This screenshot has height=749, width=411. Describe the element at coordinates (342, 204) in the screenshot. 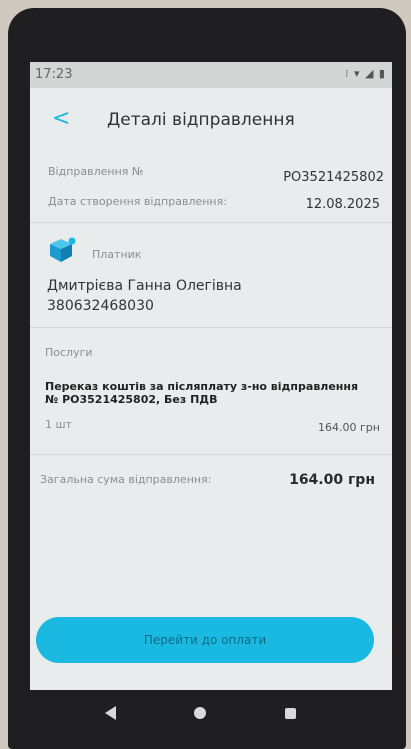

I see `creation-date-value: 12.08.2025` at that location.